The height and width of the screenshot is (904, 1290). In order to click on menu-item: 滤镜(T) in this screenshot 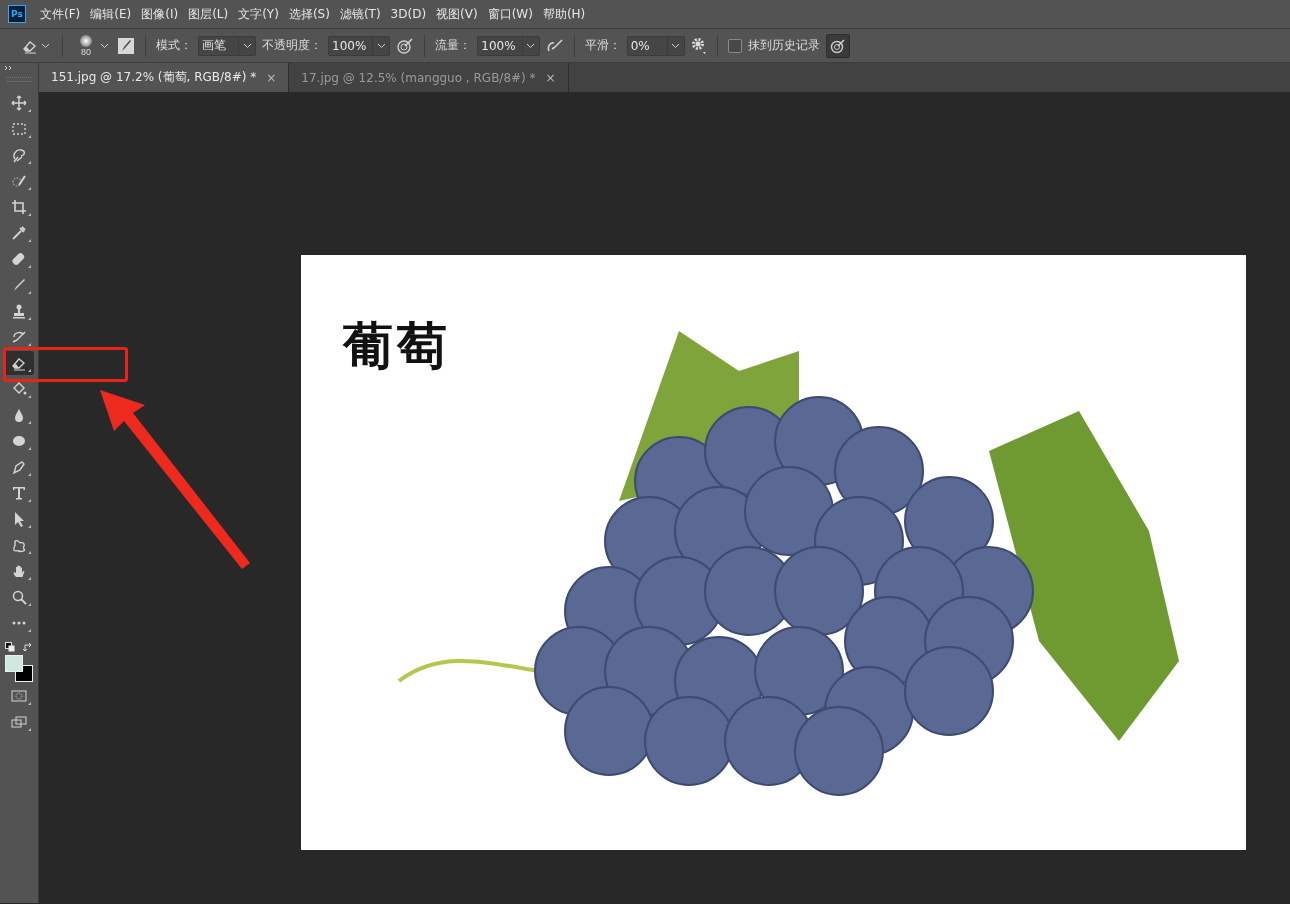, I will do `click(364, 14)`.